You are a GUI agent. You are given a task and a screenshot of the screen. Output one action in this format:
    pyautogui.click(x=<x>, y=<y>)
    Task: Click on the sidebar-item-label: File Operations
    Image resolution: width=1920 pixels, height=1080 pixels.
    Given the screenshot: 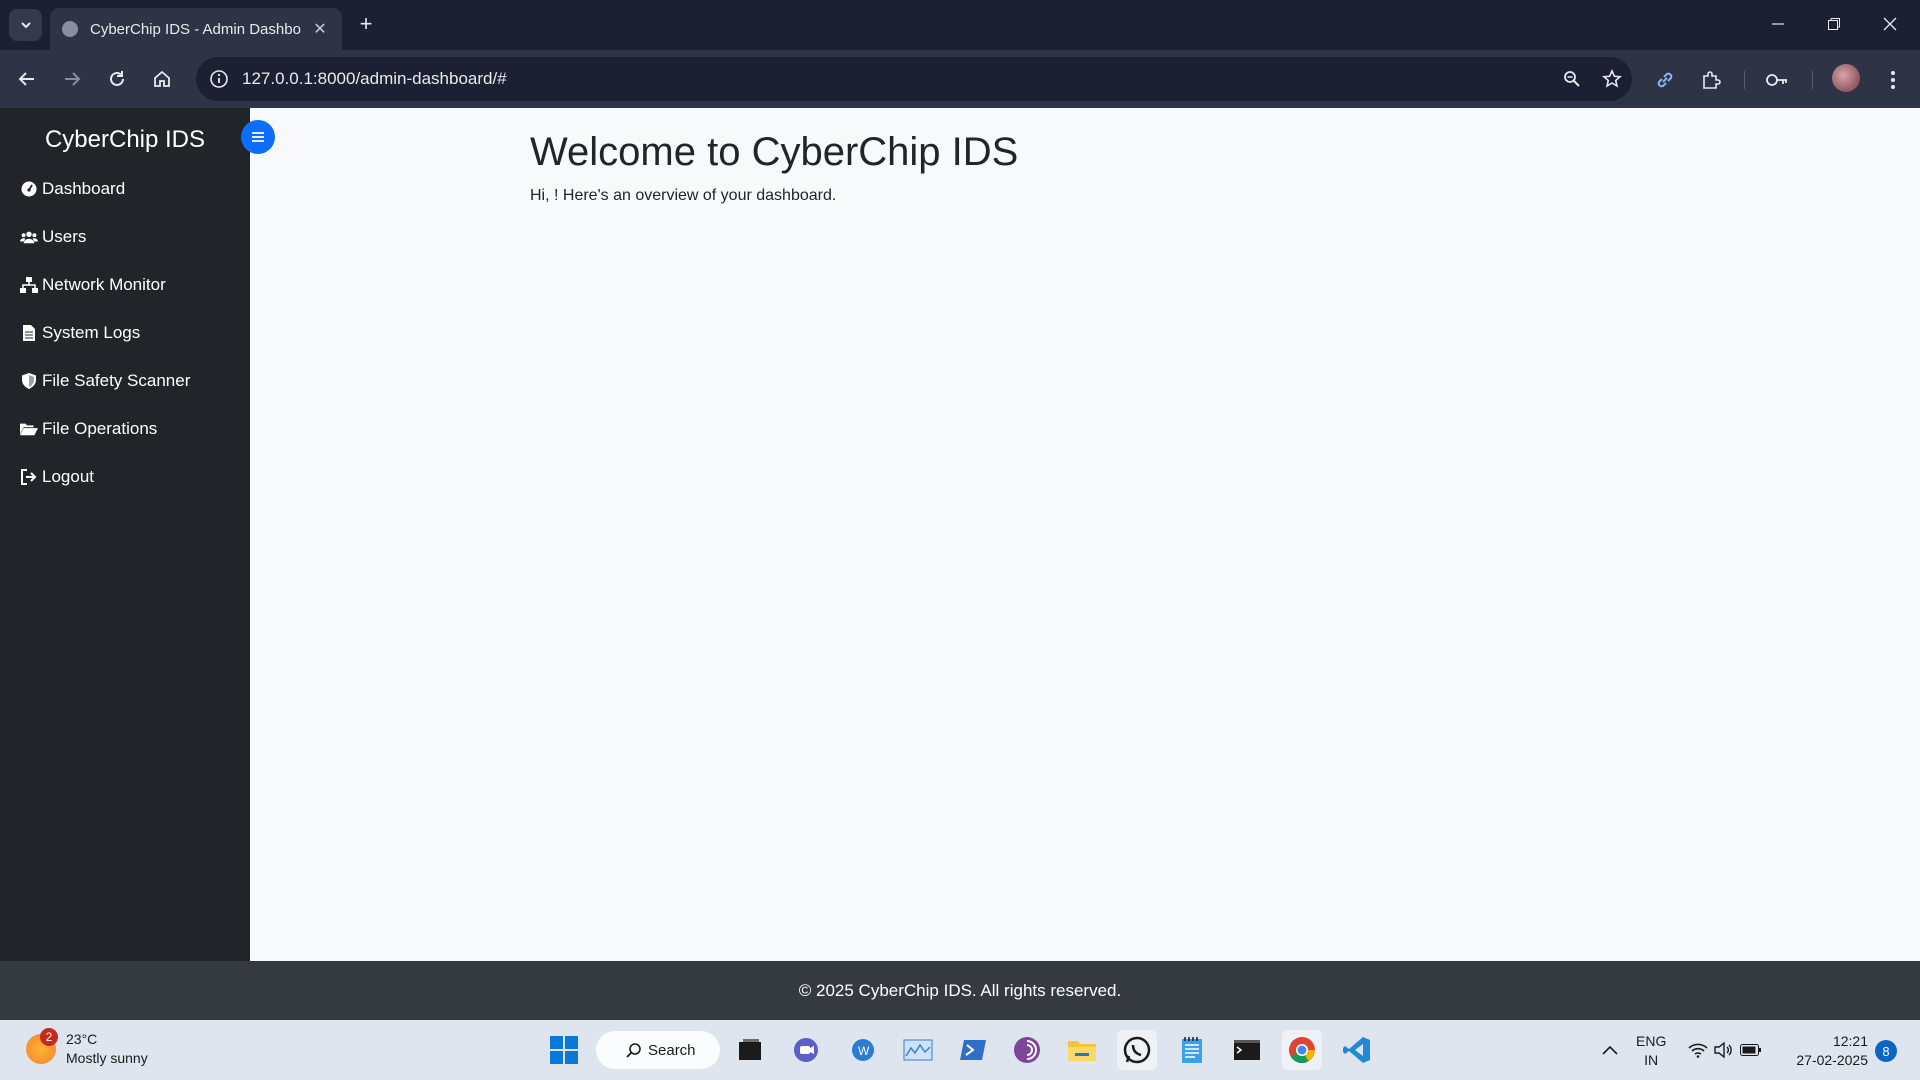 What is the action you would take?
    pyautogui.click(x=100, y=428)
    